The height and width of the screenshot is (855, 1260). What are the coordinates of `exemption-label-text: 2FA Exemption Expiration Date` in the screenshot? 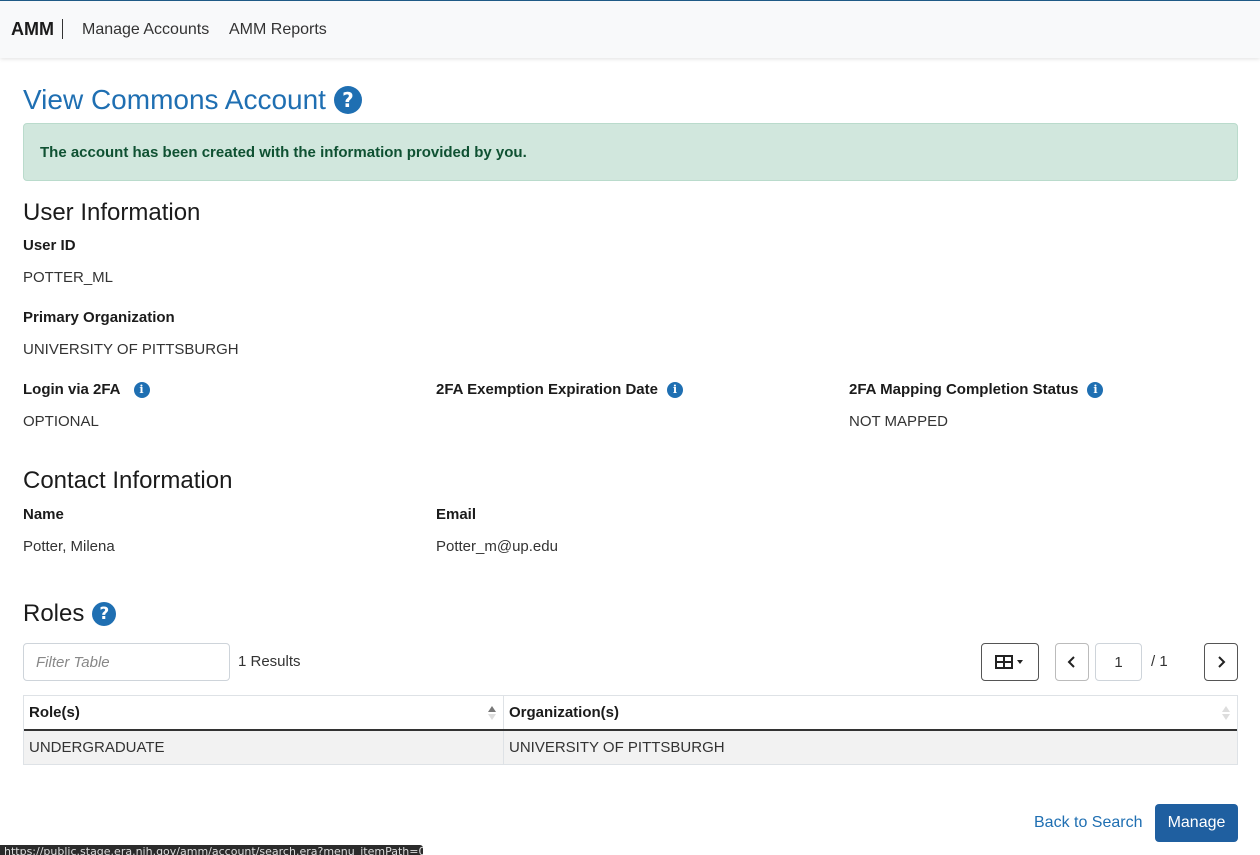 It's located at (547, 389).